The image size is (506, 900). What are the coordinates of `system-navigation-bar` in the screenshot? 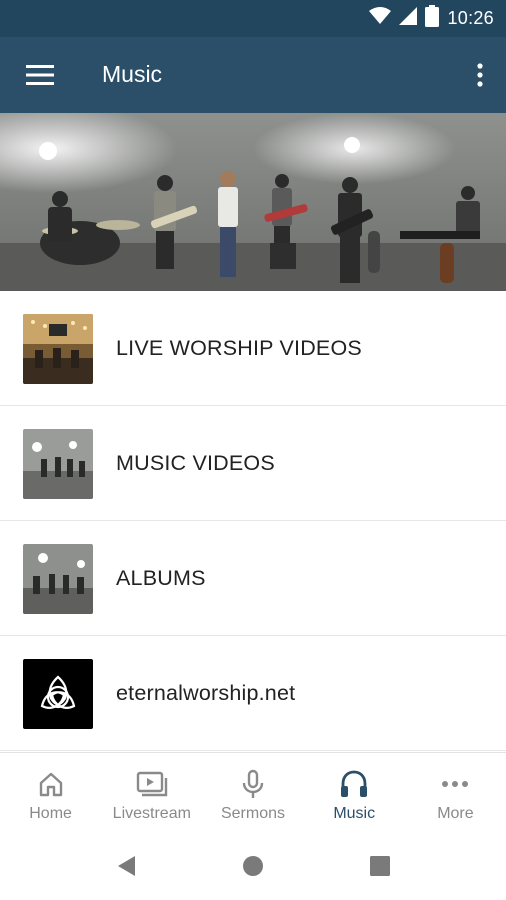 It's located at (253, 866).